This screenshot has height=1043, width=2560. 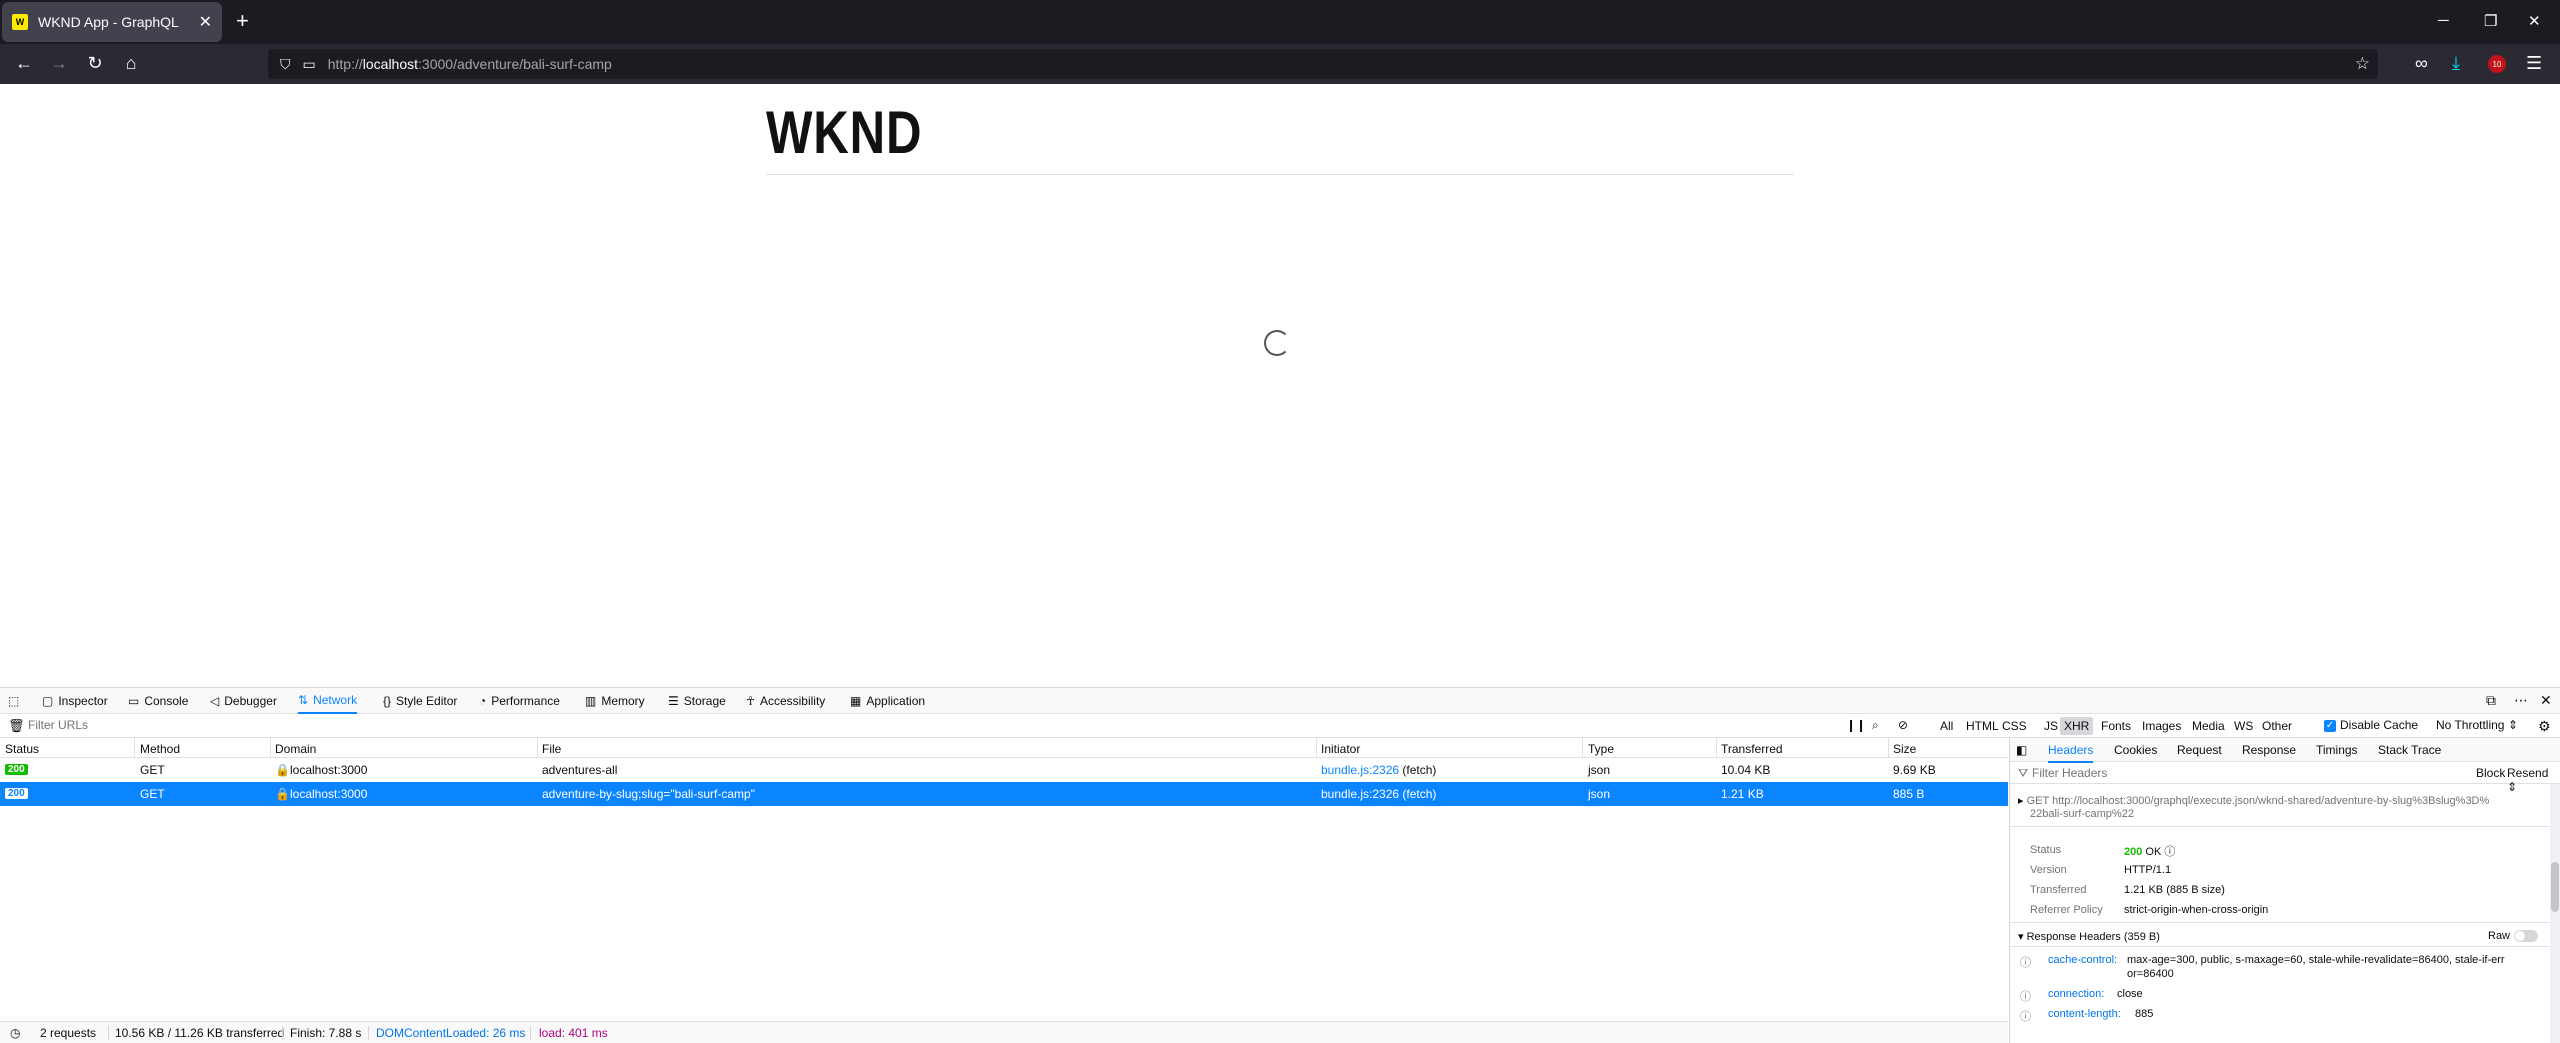 I want to click on raw-toggle: Raw, so click(x=2513, y=936).